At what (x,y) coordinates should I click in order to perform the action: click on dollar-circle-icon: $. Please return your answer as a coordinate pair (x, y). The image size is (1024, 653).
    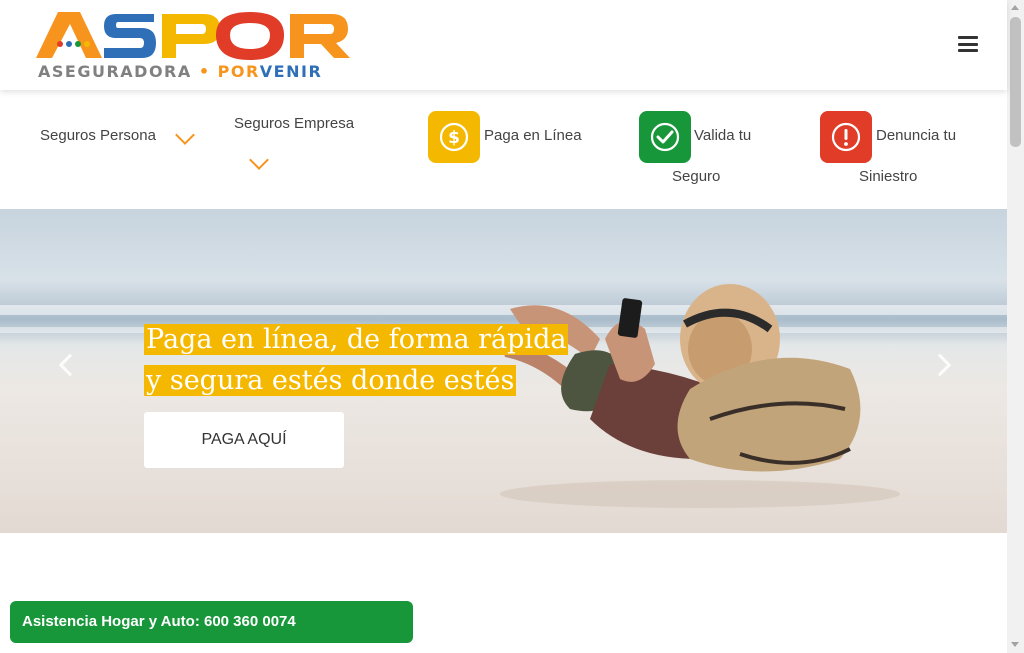
    Looking at the image, I should click on (454, 137).